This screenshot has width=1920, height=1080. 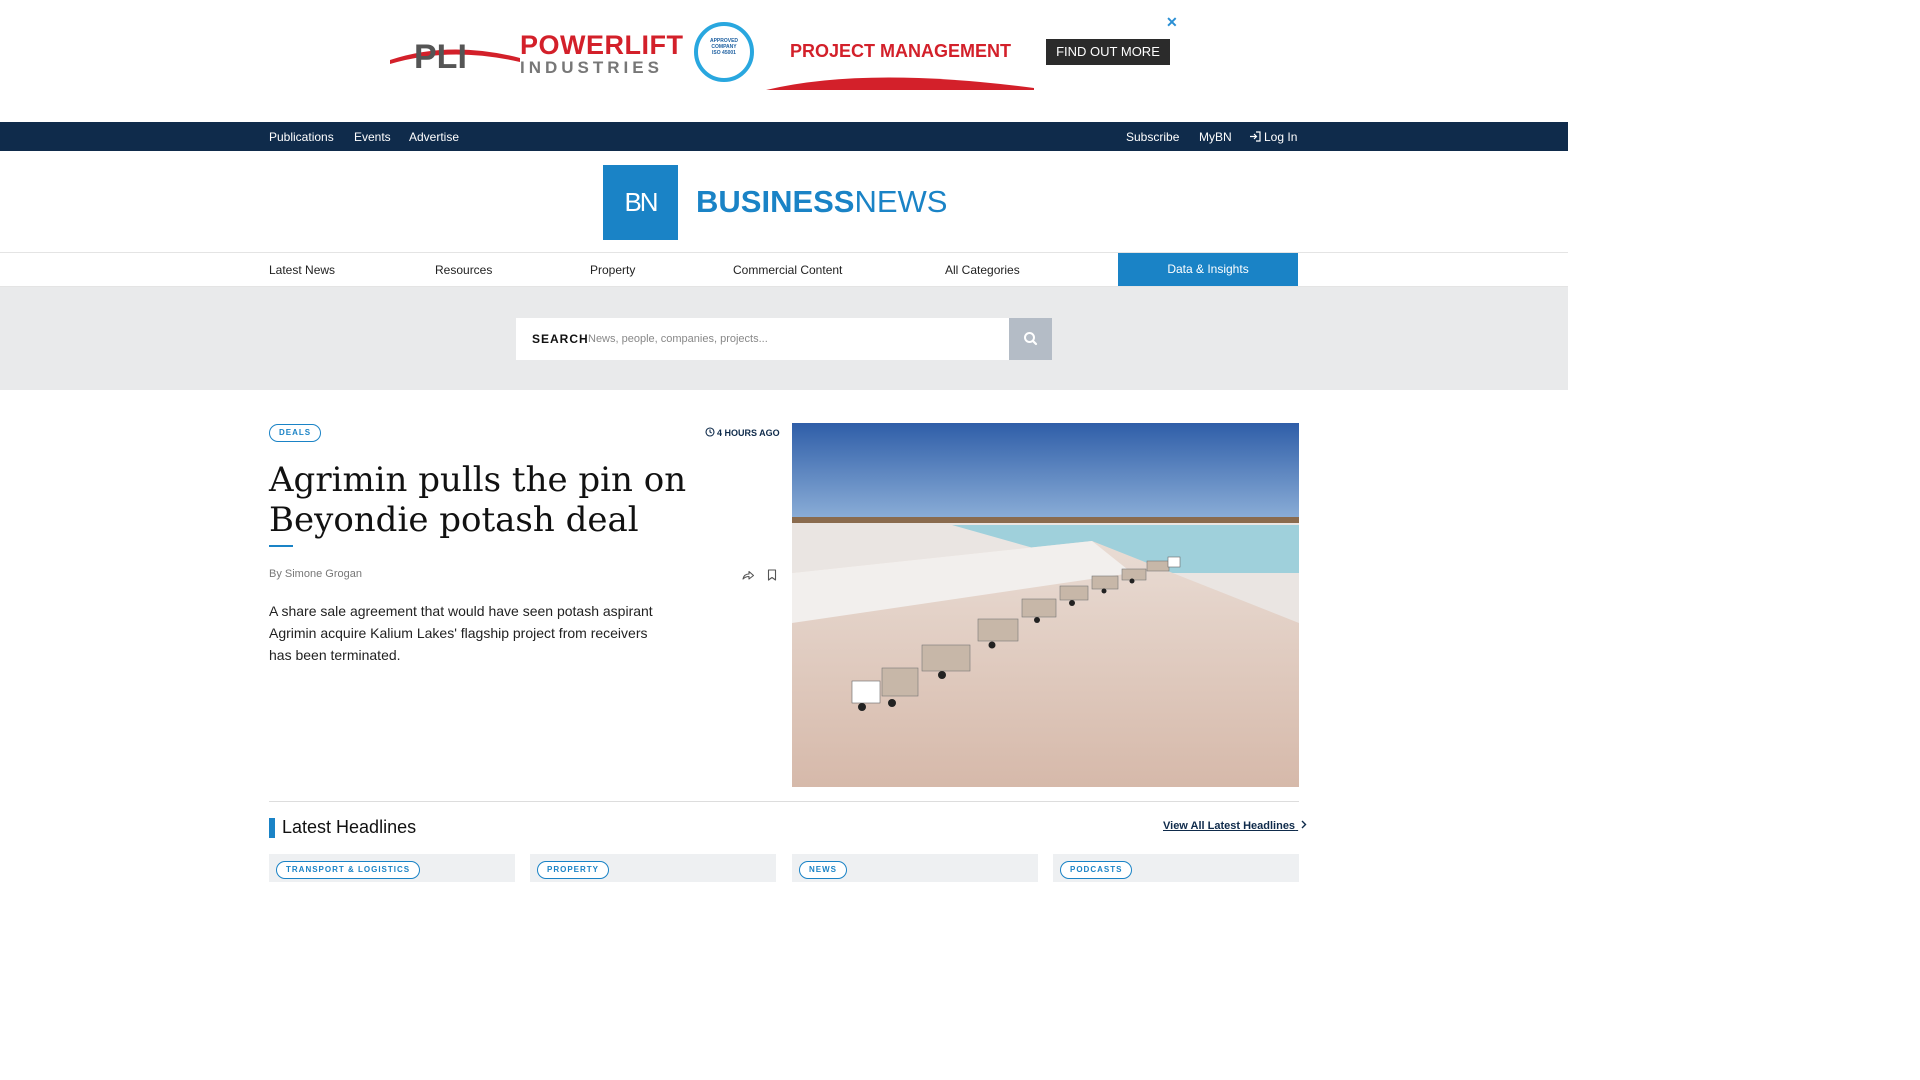 What do you see at coordinates (281, 546) in the screenshot?
I see `headline-rule` at bounding box center [281, 546].